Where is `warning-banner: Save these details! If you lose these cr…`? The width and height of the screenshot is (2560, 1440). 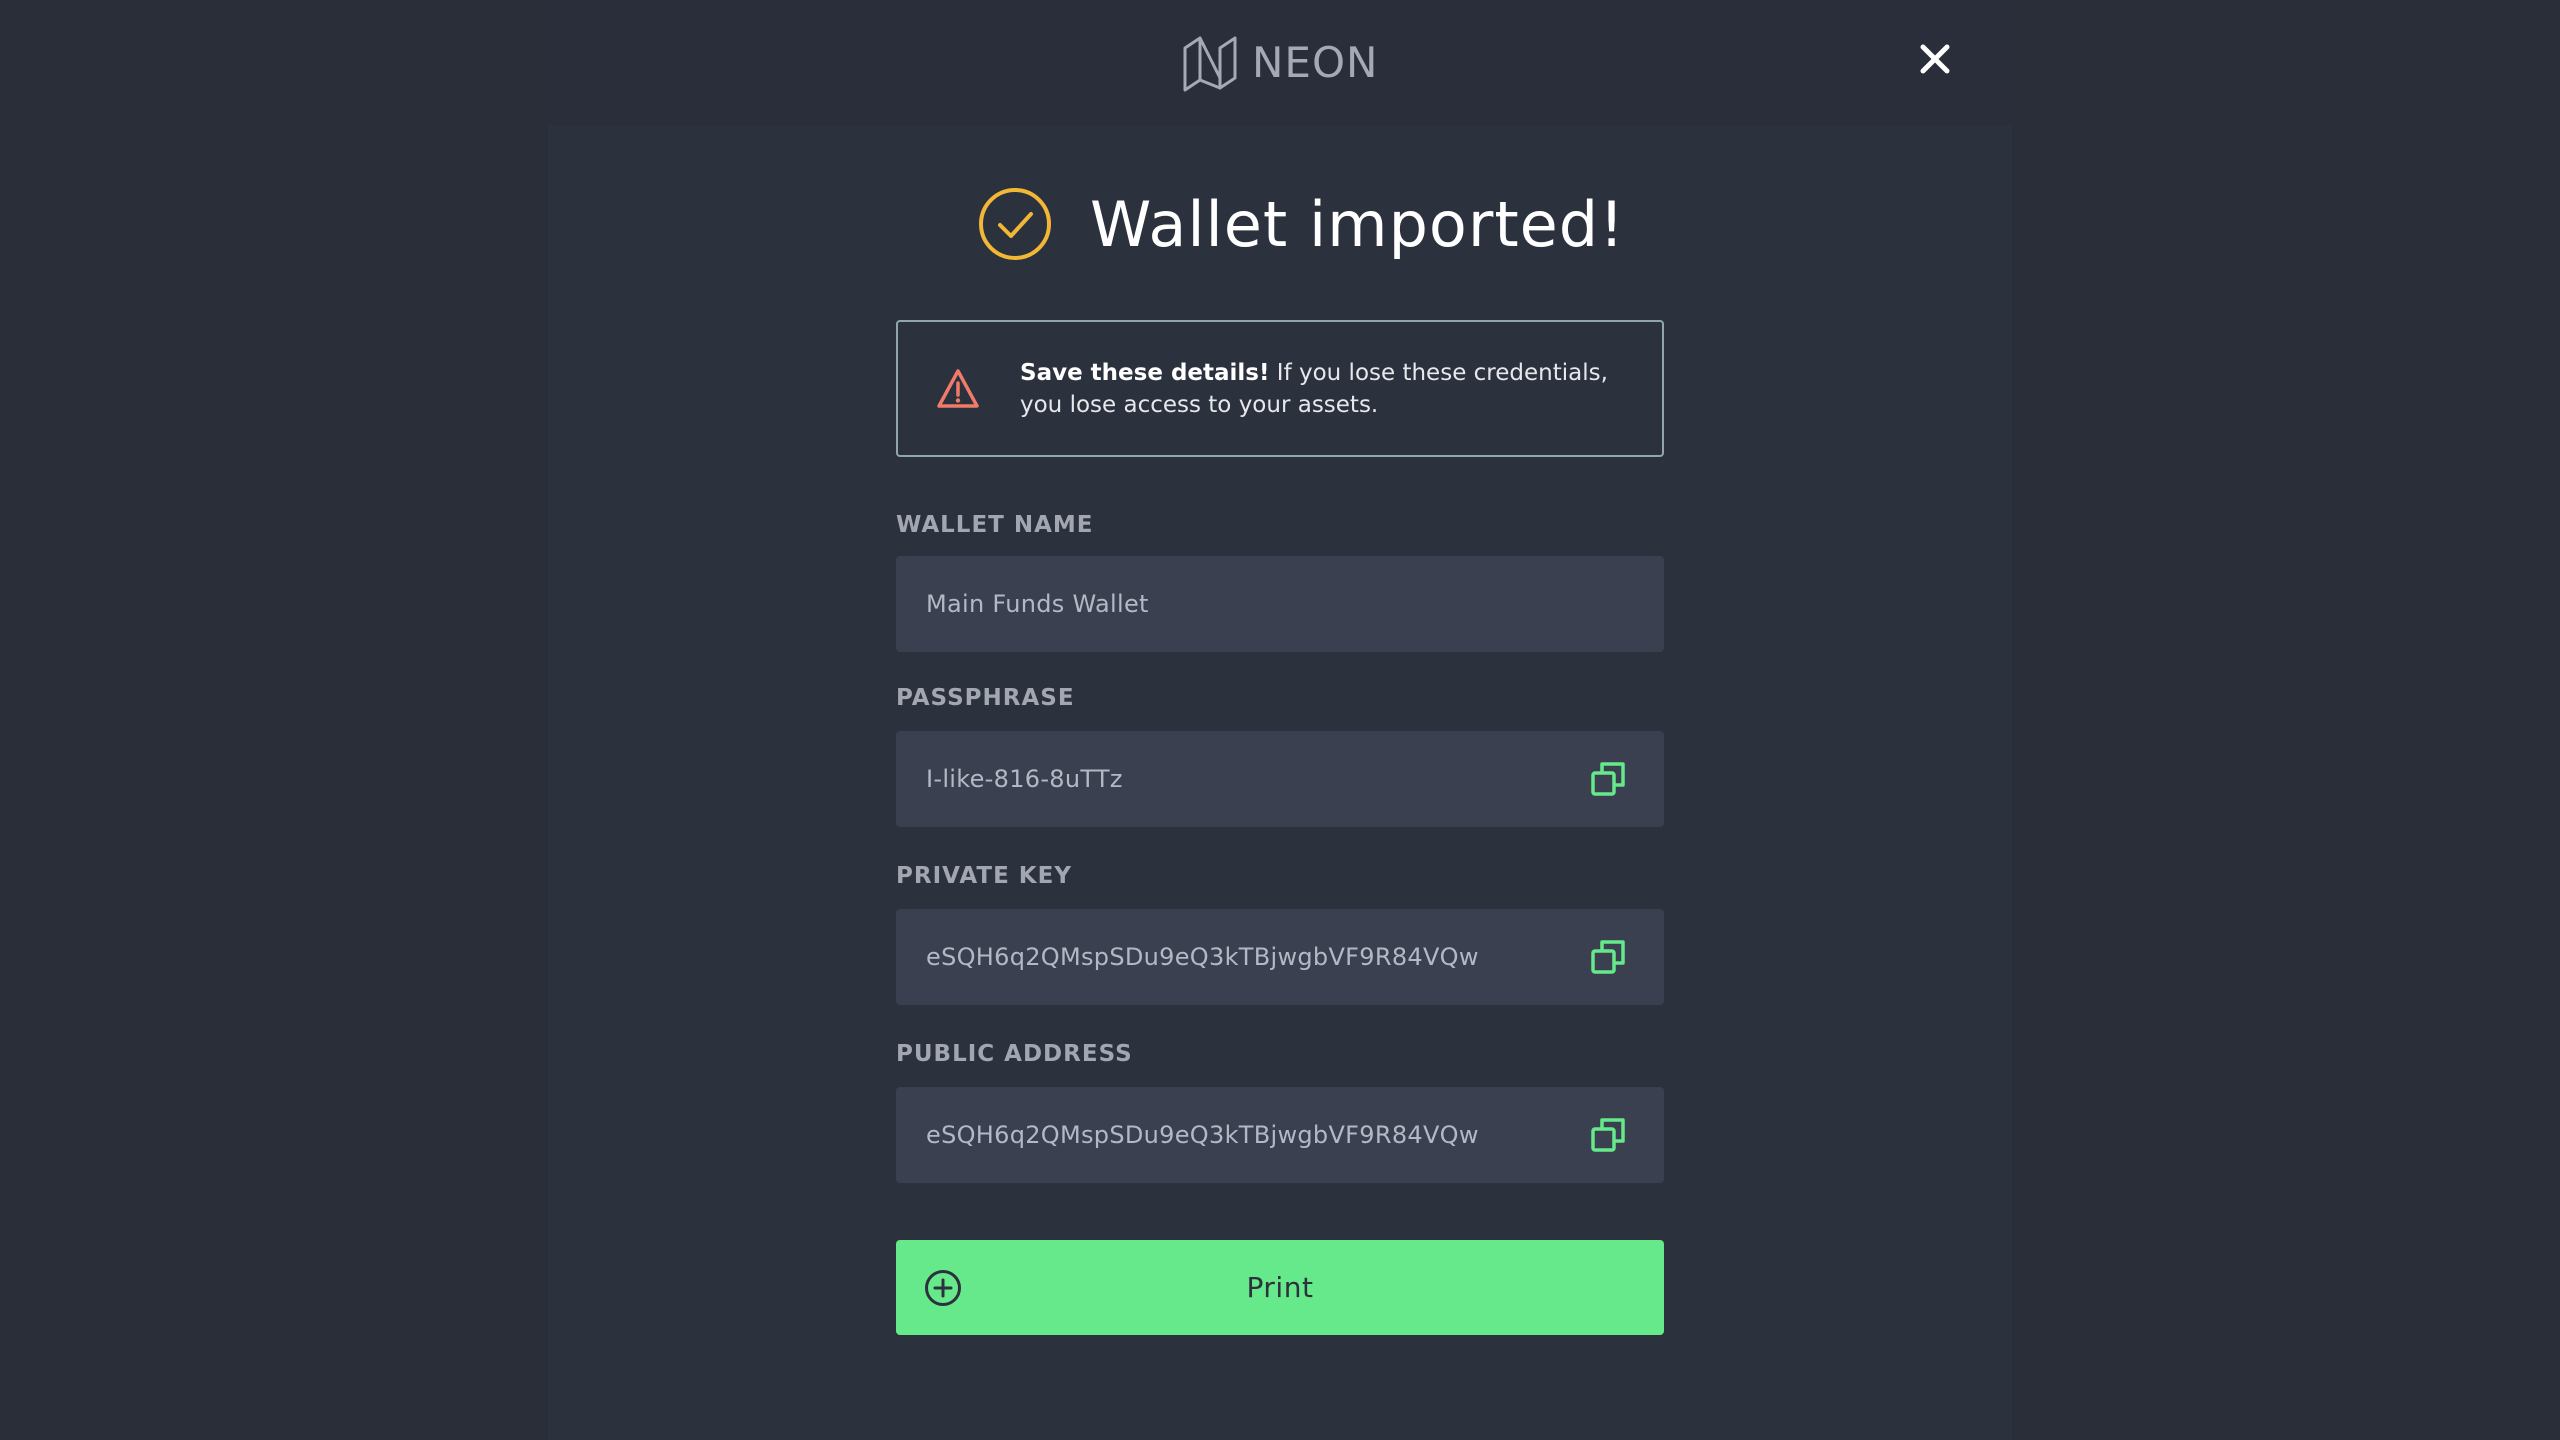
warning-banner: Save these details! If you lose these cr… is located at coordinates (1280, 388).